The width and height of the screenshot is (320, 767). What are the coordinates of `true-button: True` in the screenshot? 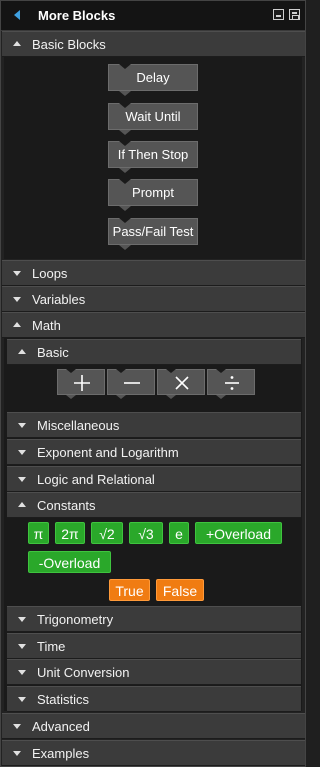 It's located at (129, 590).